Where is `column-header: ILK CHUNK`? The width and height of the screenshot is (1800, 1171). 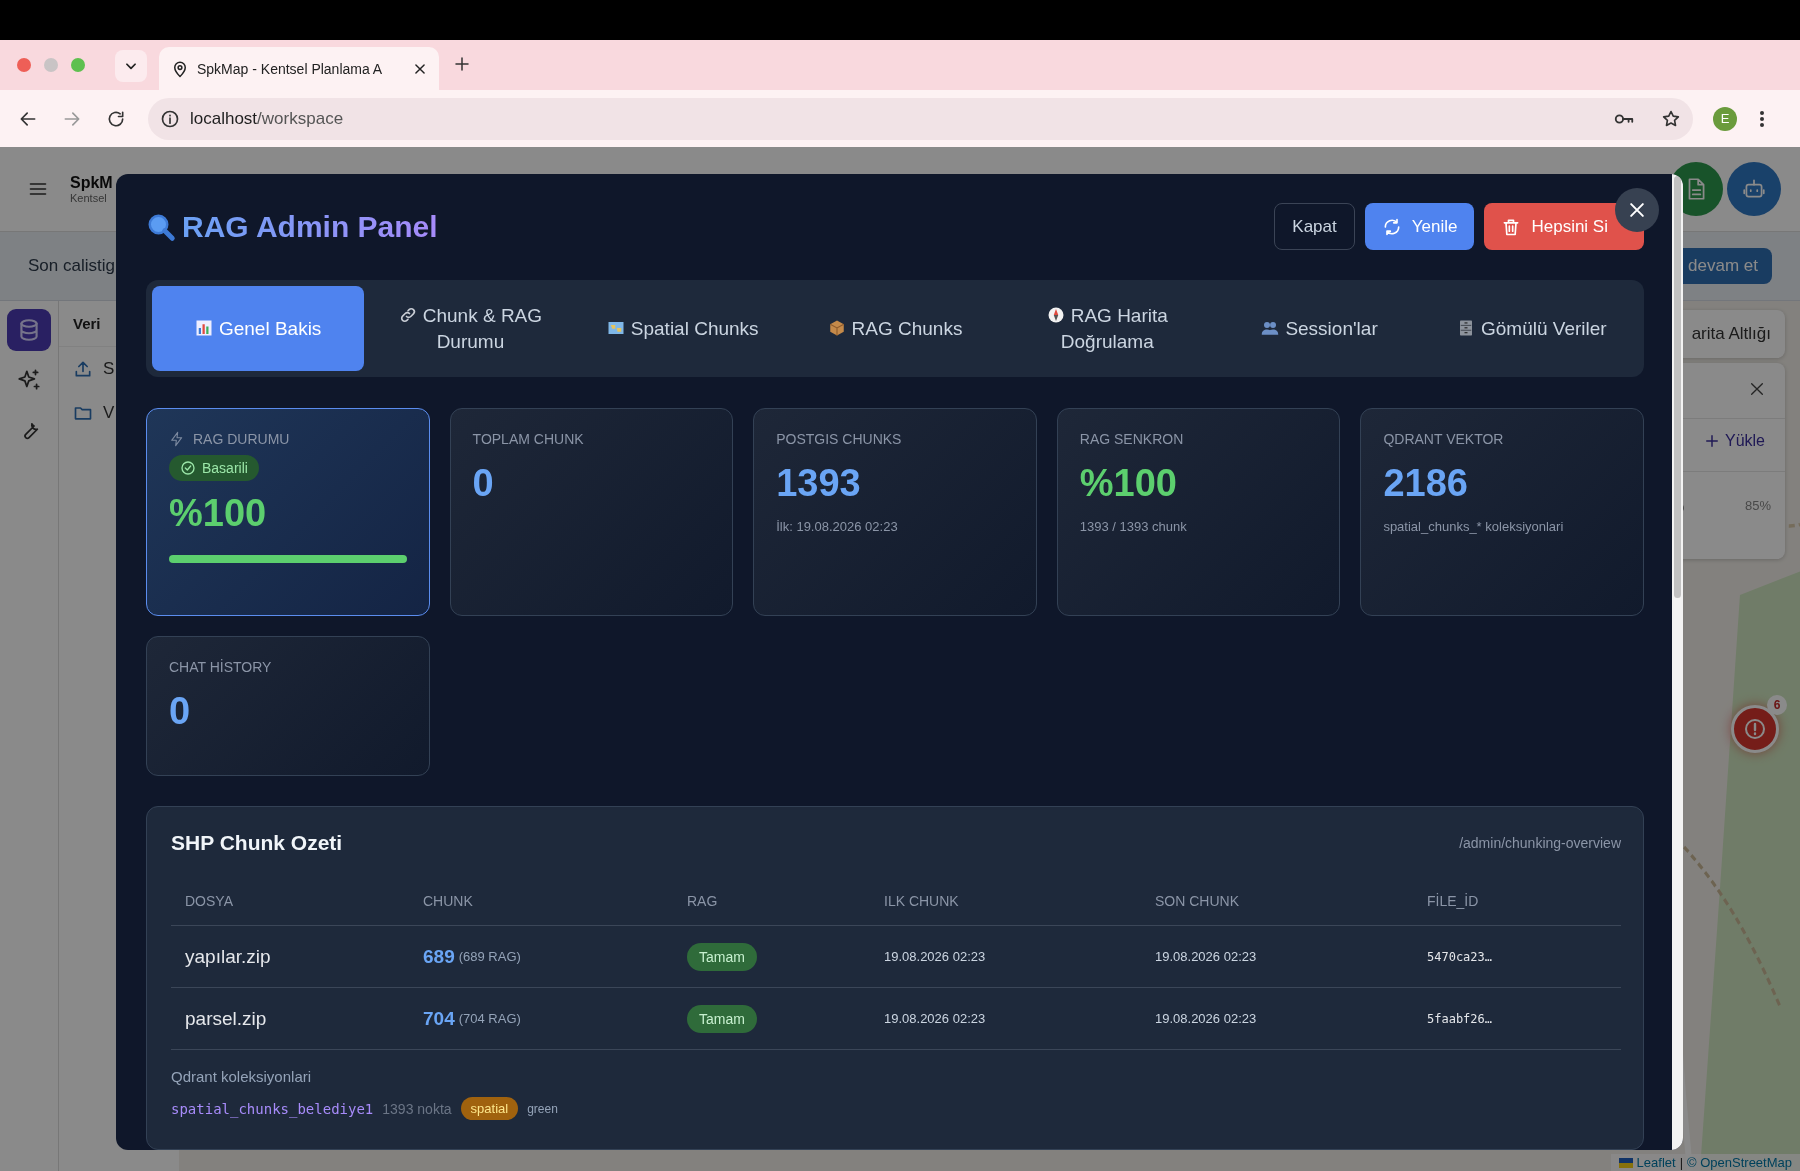 column-header: ILK CHUNK is located at coordinates (1005, 899).